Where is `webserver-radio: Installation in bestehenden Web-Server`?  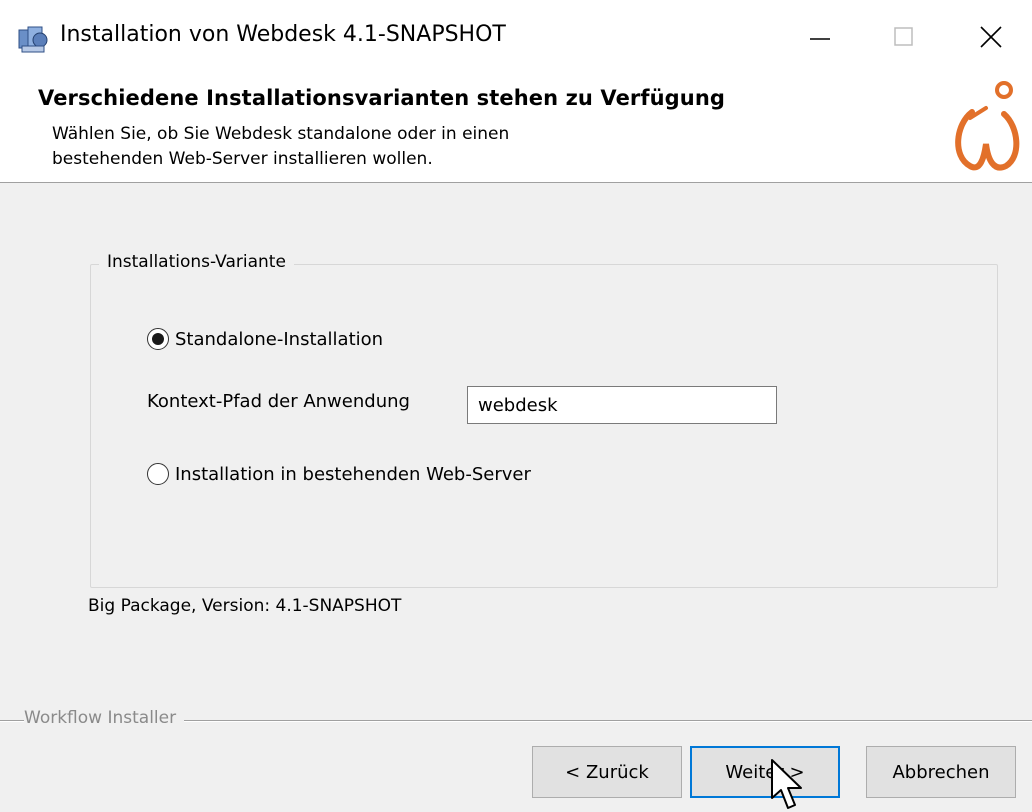
webserver-radio: Installation in bestehenden Web-Server is located at coordinates (339, 474).